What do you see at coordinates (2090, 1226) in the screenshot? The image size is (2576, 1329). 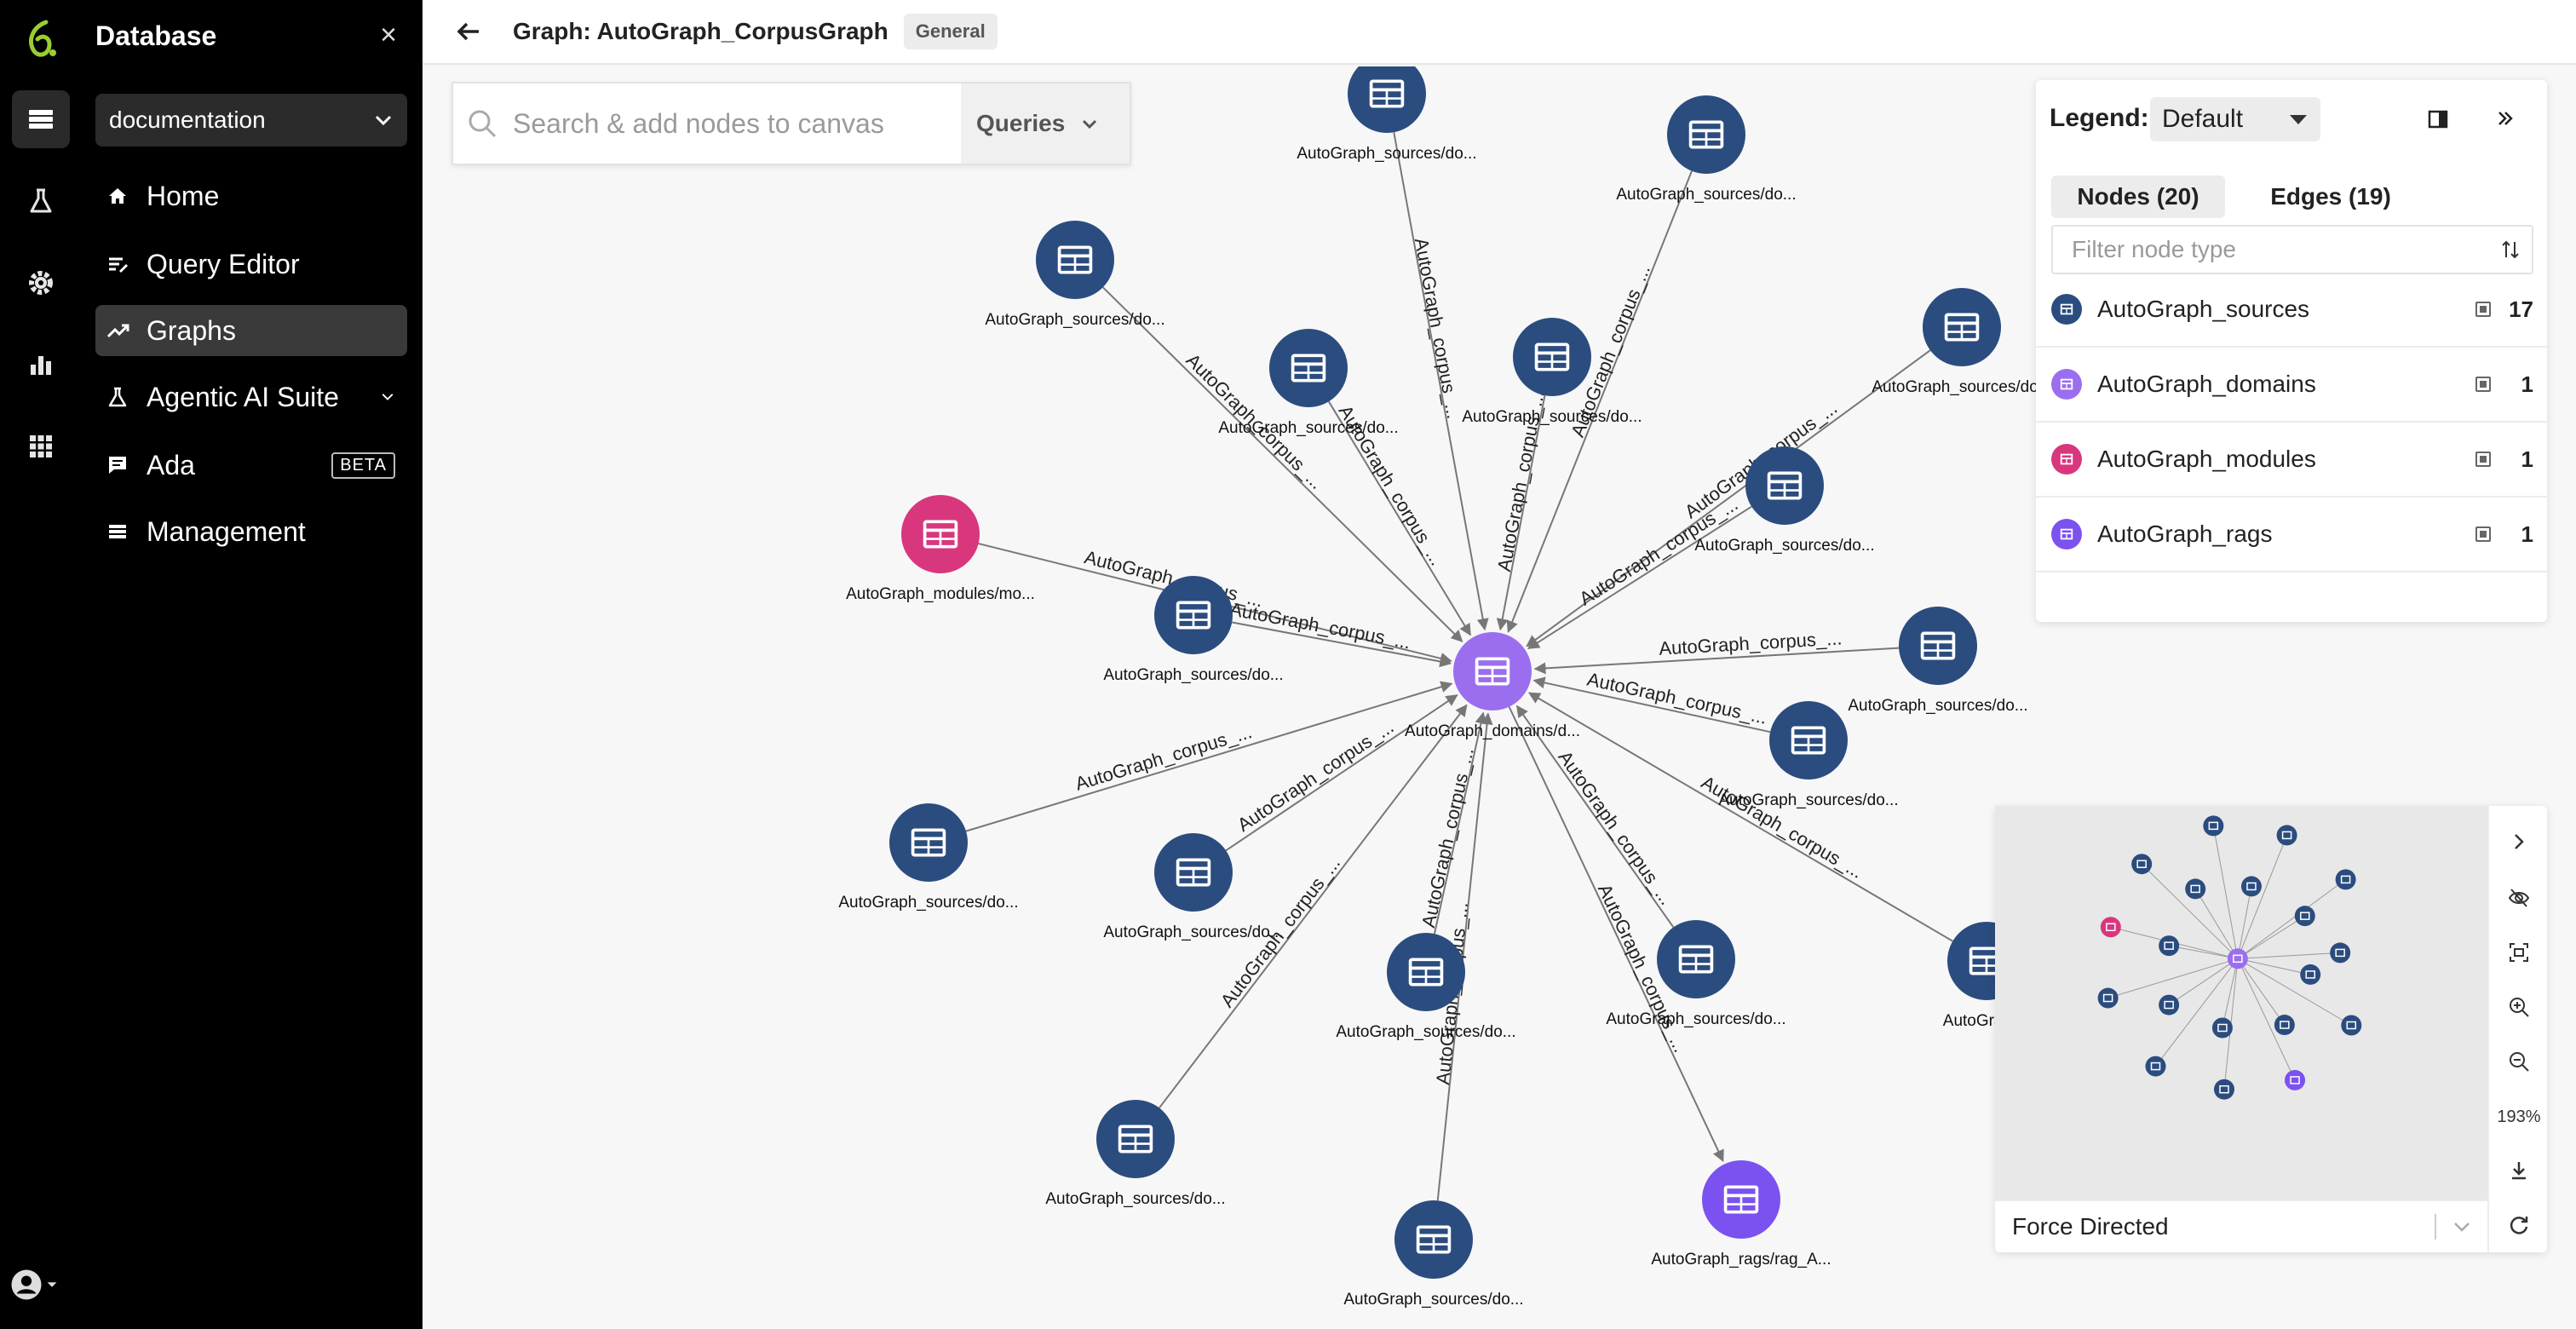 I see `layout-select-value: Force Directed` at bounding box center [2090, 1226].